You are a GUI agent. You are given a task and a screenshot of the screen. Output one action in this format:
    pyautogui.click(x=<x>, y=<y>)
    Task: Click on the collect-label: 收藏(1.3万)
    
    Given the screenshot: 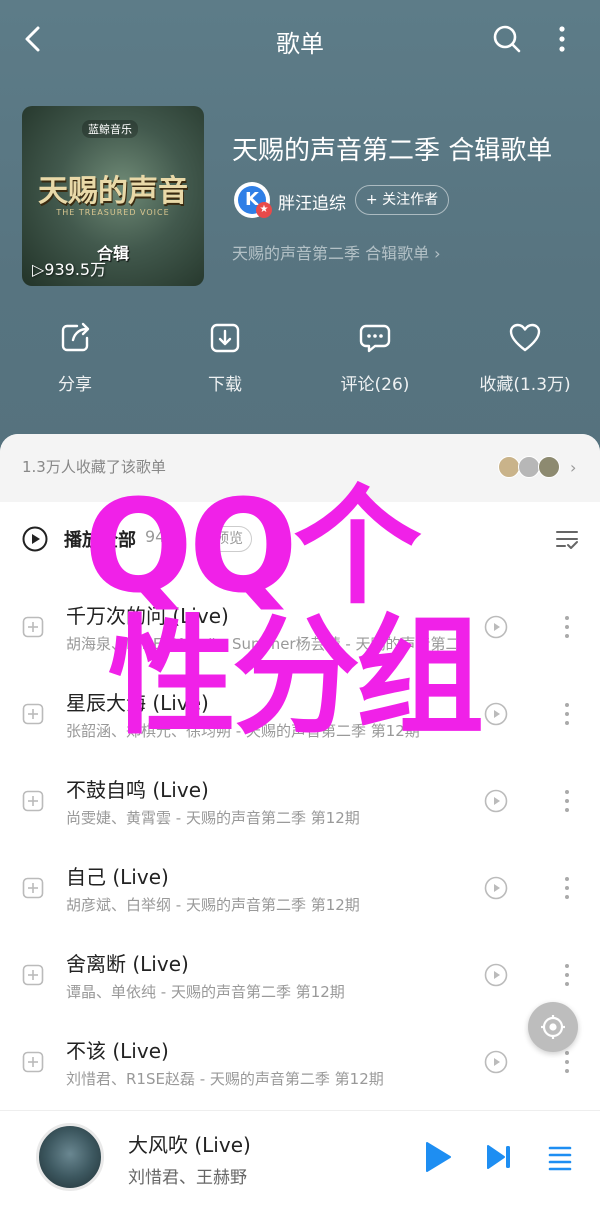 What is the action you would take?
    pyautogui.click(x=525, y=385)
    